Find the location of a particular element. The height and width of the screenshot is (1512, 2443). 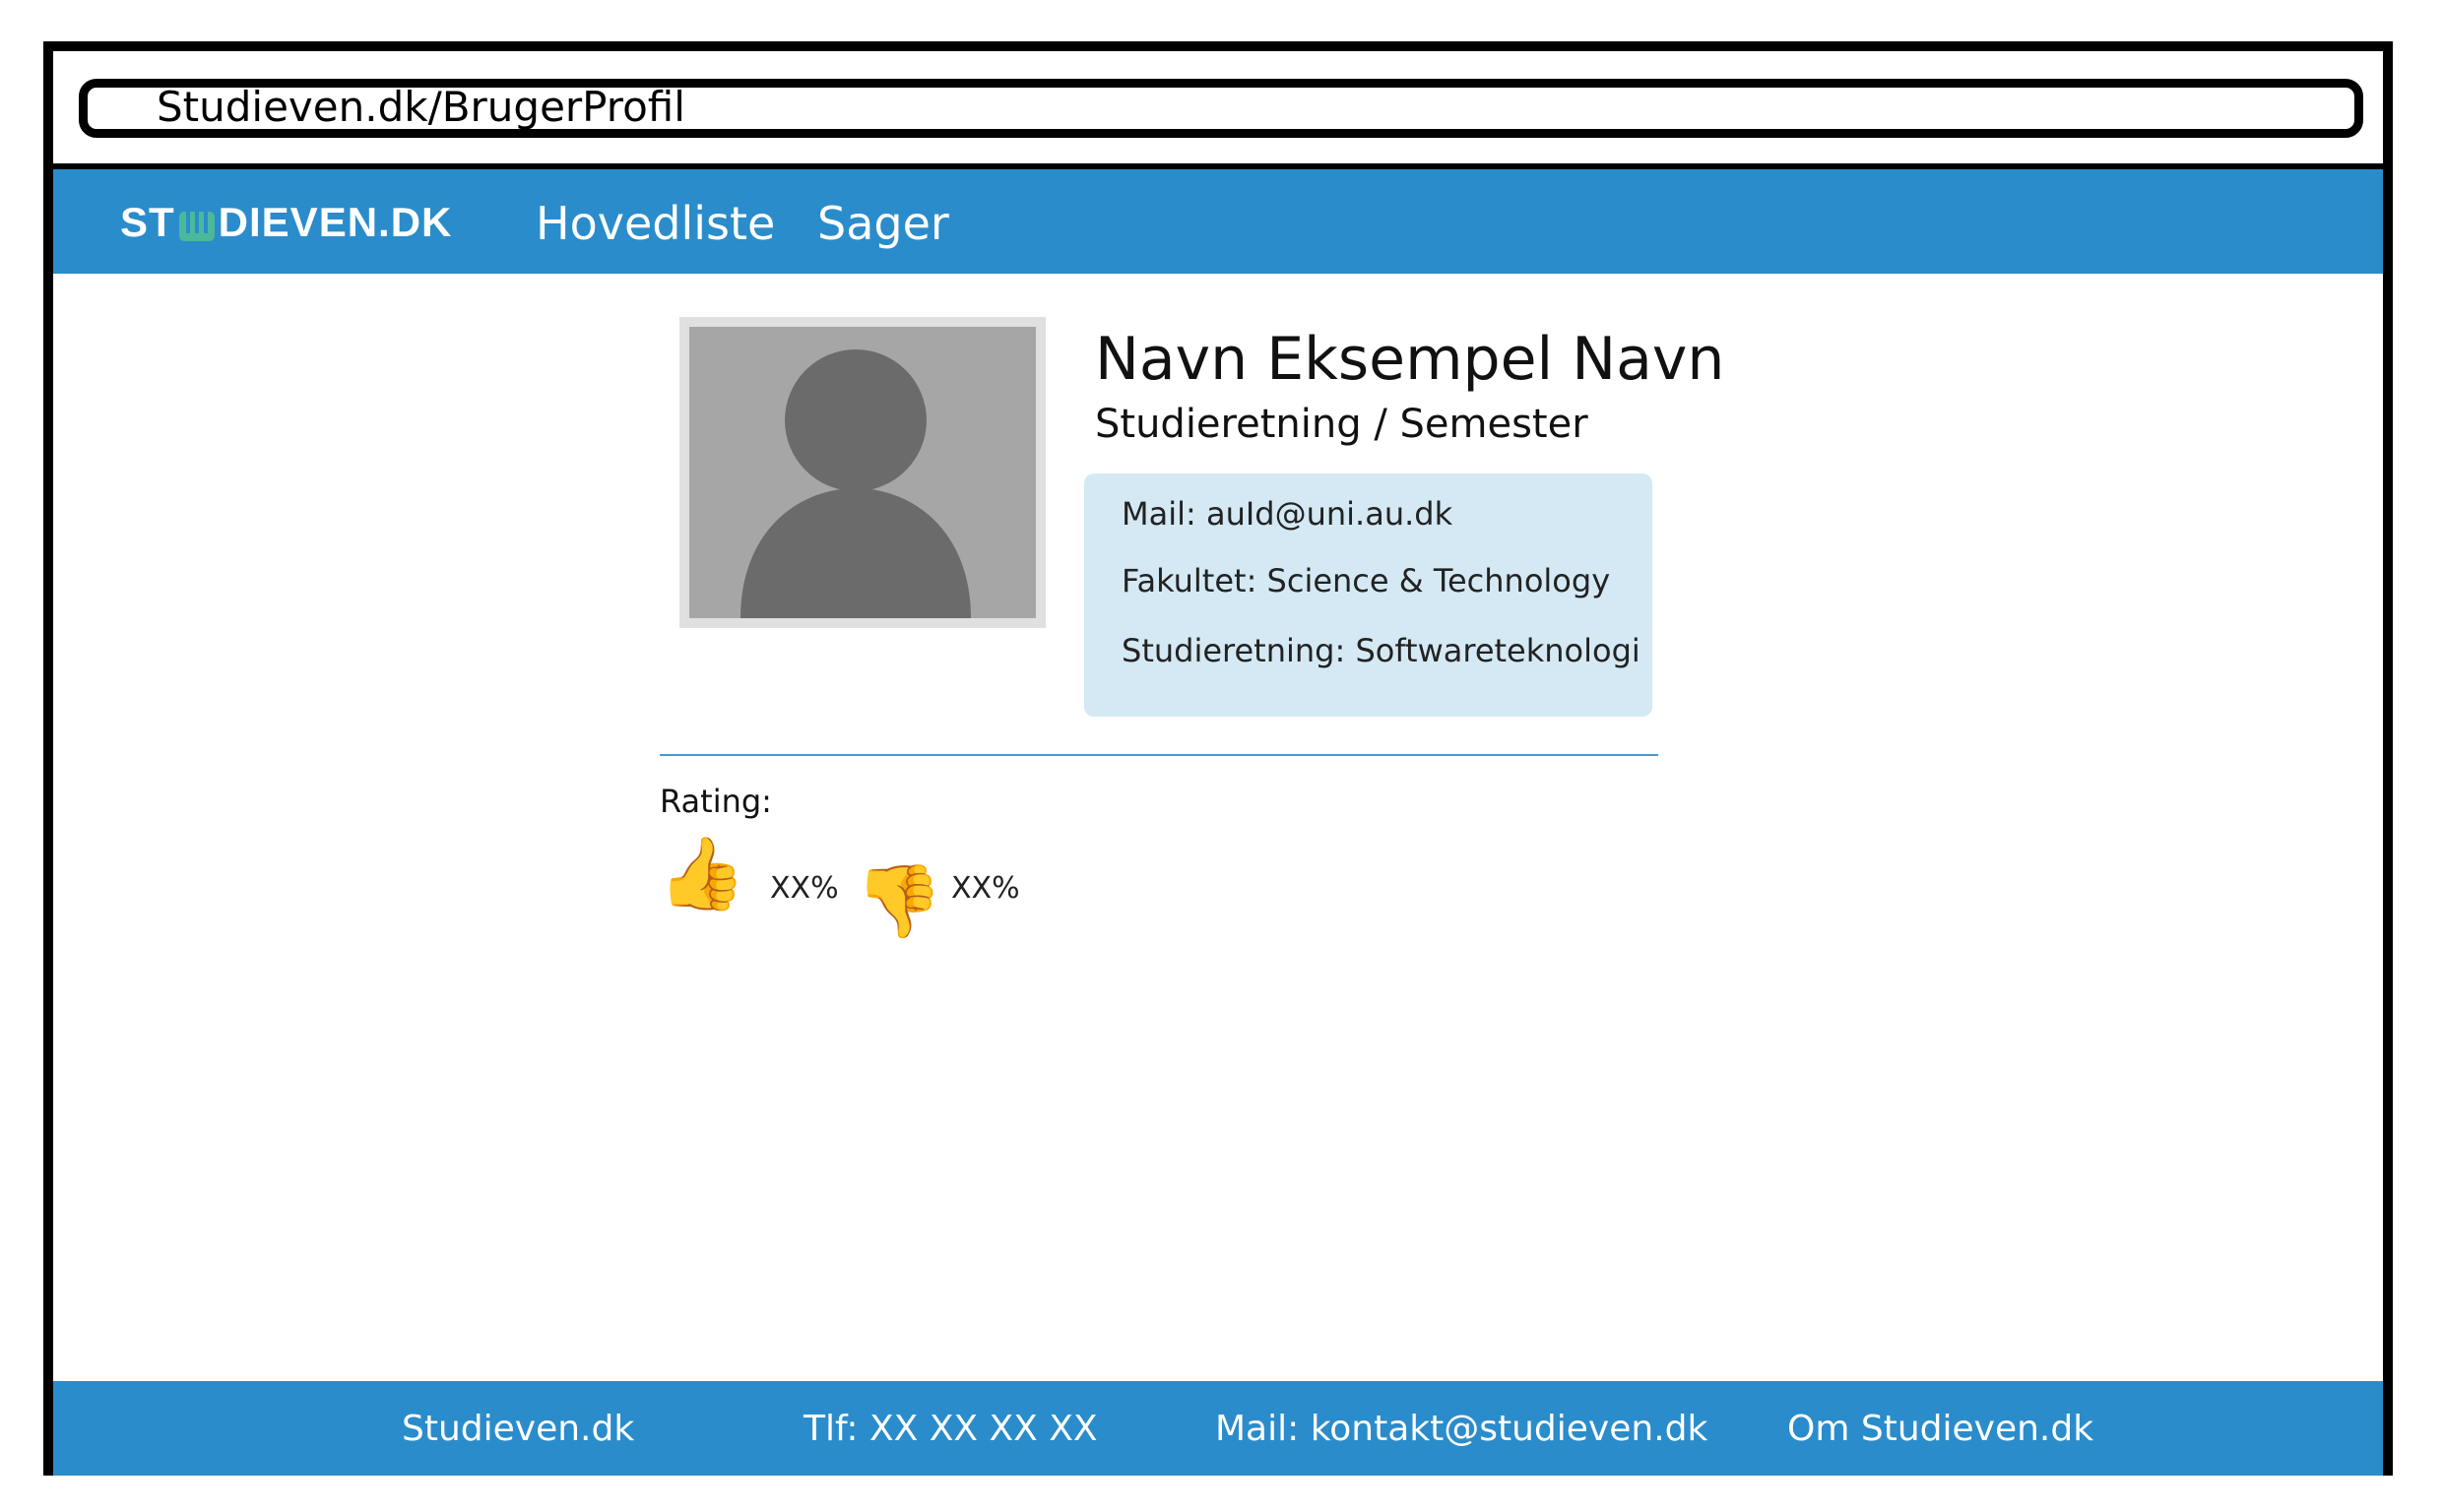

footer-phone: Tlf: XX XX XX XX is located at coordinates (951, 1429).